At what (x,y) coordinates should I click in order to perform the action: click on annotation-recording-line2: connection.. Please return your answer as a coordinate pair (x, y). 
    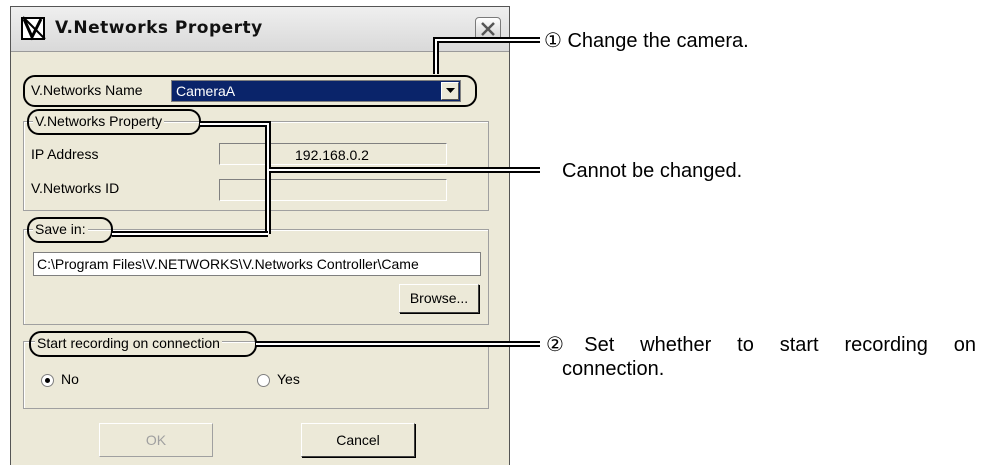
    Looking at the image, I should click on (613, 369).